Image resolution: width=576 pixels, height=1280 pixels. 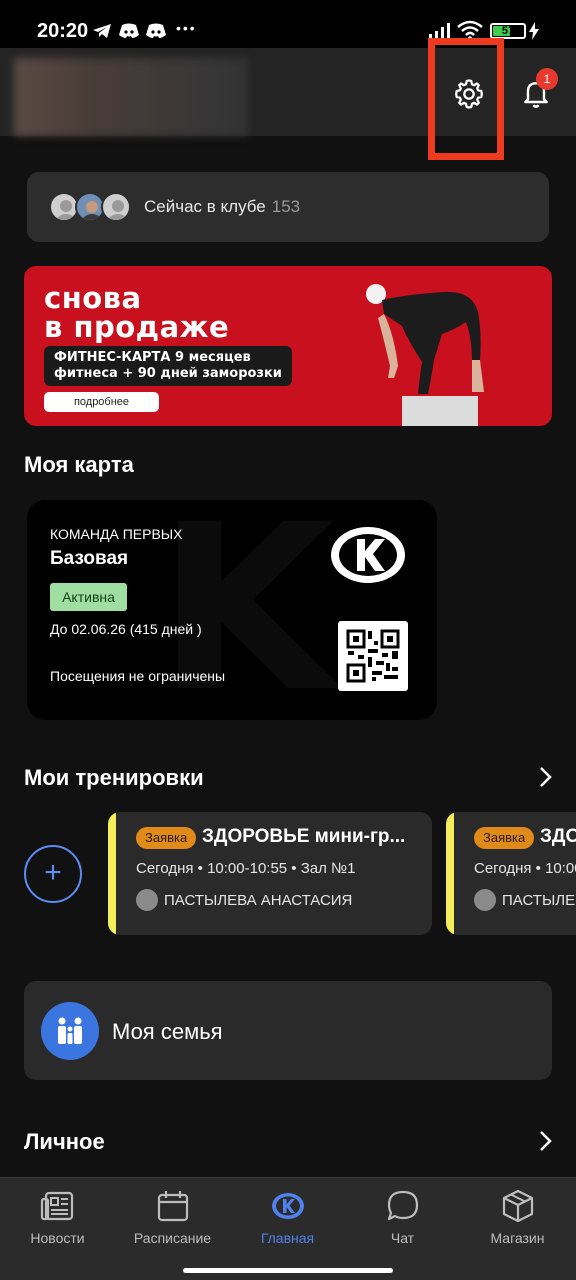 I want to click on battery-percent: 57, so click(x=508, y=31).